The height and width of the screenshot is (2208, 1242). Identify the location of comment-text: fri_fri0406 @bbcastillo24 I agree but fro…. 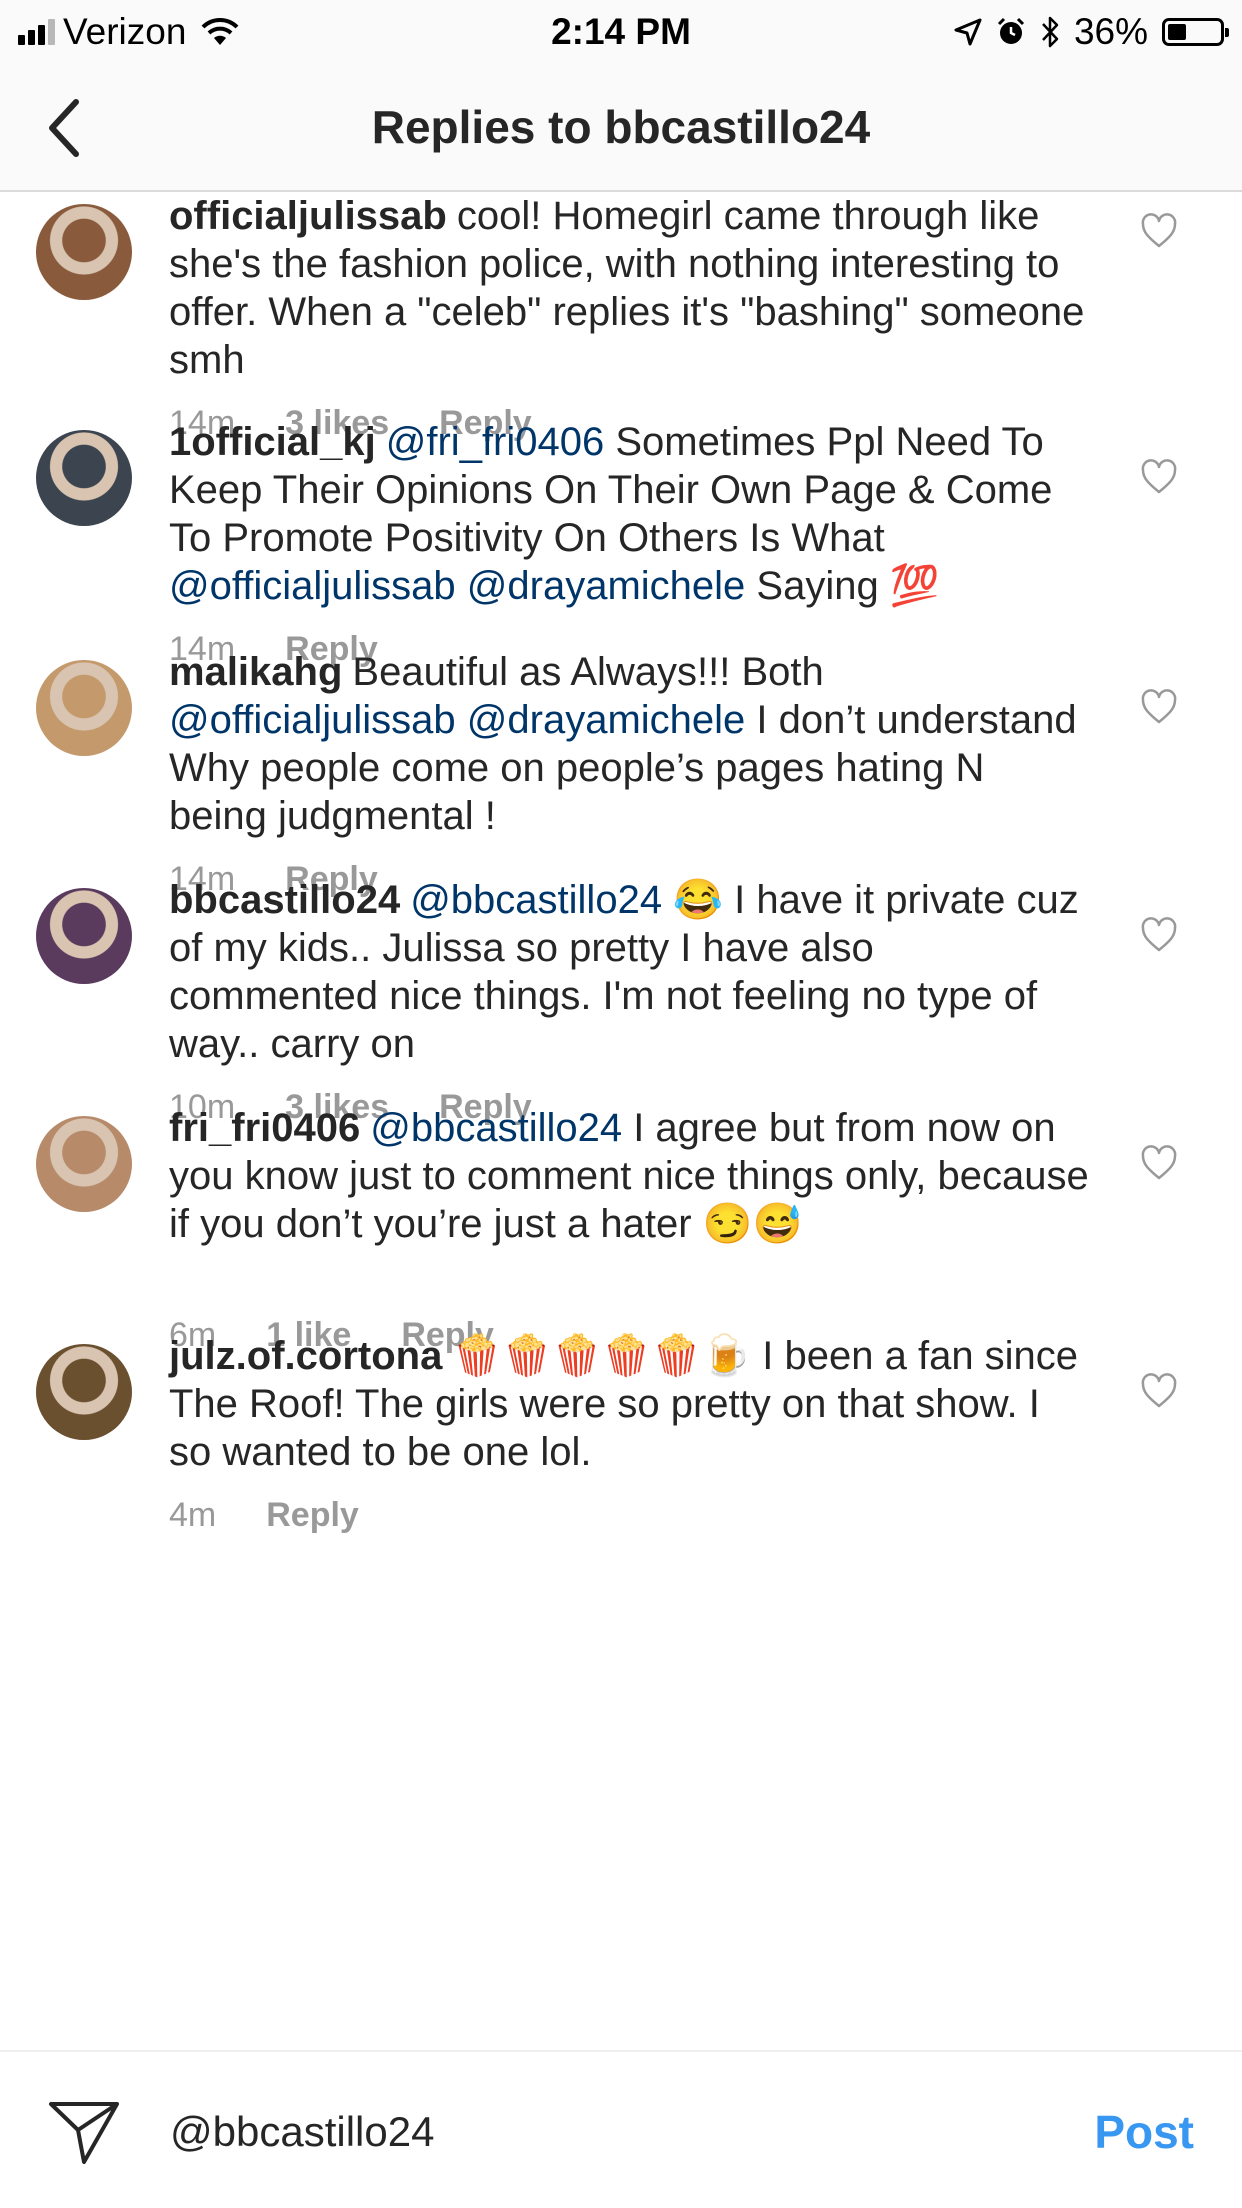
(629, 1176).